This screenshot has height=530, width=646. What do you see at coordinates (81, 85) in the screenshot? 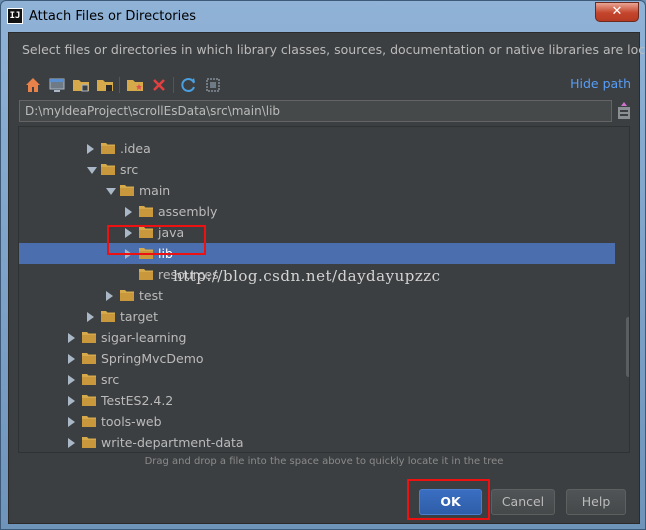
I see `project-folder-icon` at bounding box center [81, 85].